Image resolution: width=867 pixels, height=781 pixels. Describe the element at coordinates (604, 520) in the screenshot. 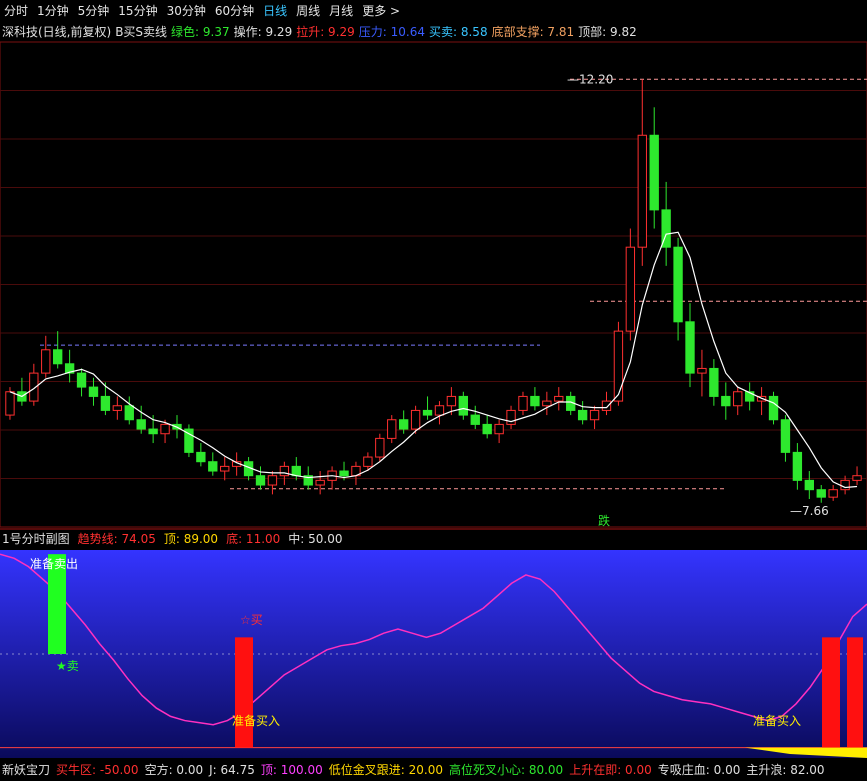

I see `fall-label: 跌` at that location.